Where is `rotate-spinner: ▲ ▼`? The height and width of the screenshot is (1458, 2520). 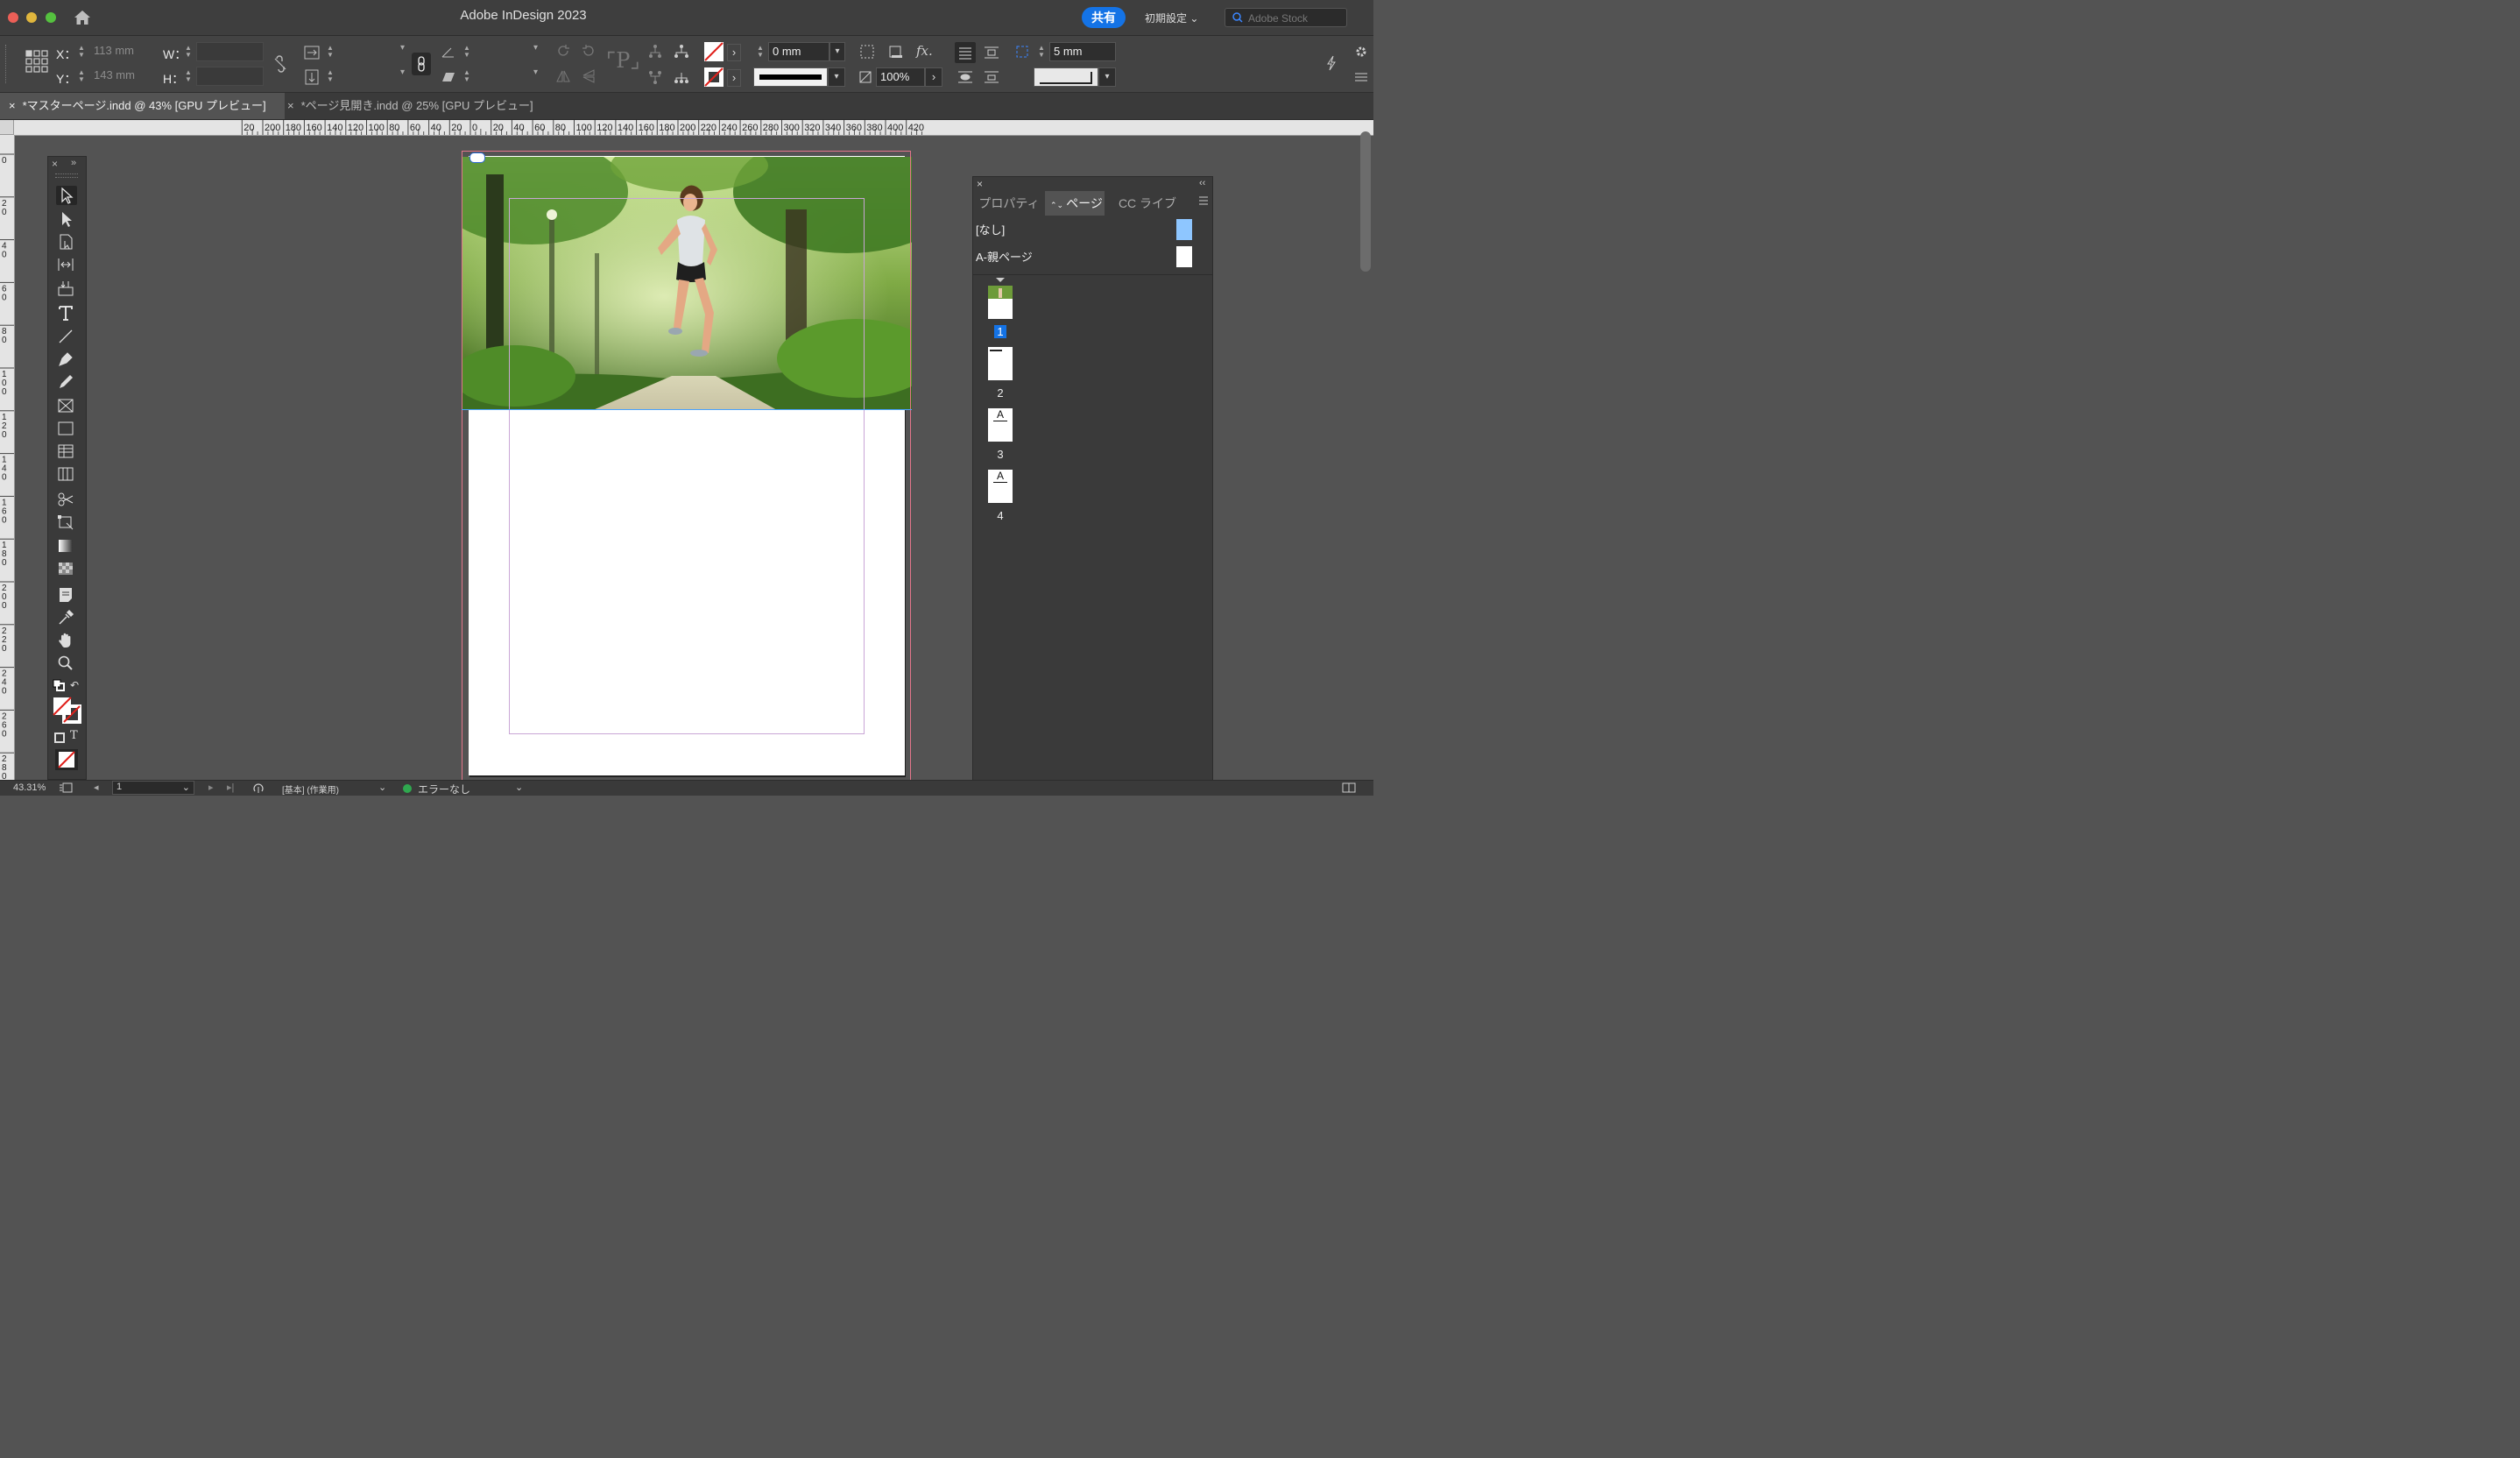 rotate-spinner: ▲ ▼ is located at coordinates (466, 53).